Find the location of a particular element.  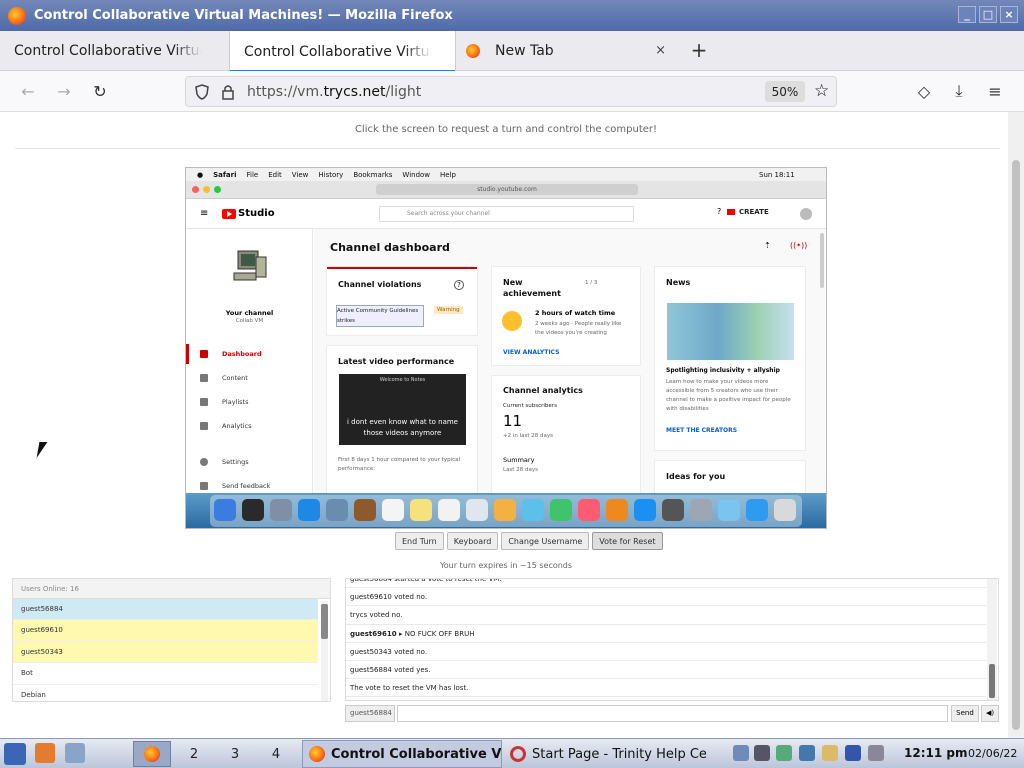

subs-count: 11 is located at coordinates (513, 421).